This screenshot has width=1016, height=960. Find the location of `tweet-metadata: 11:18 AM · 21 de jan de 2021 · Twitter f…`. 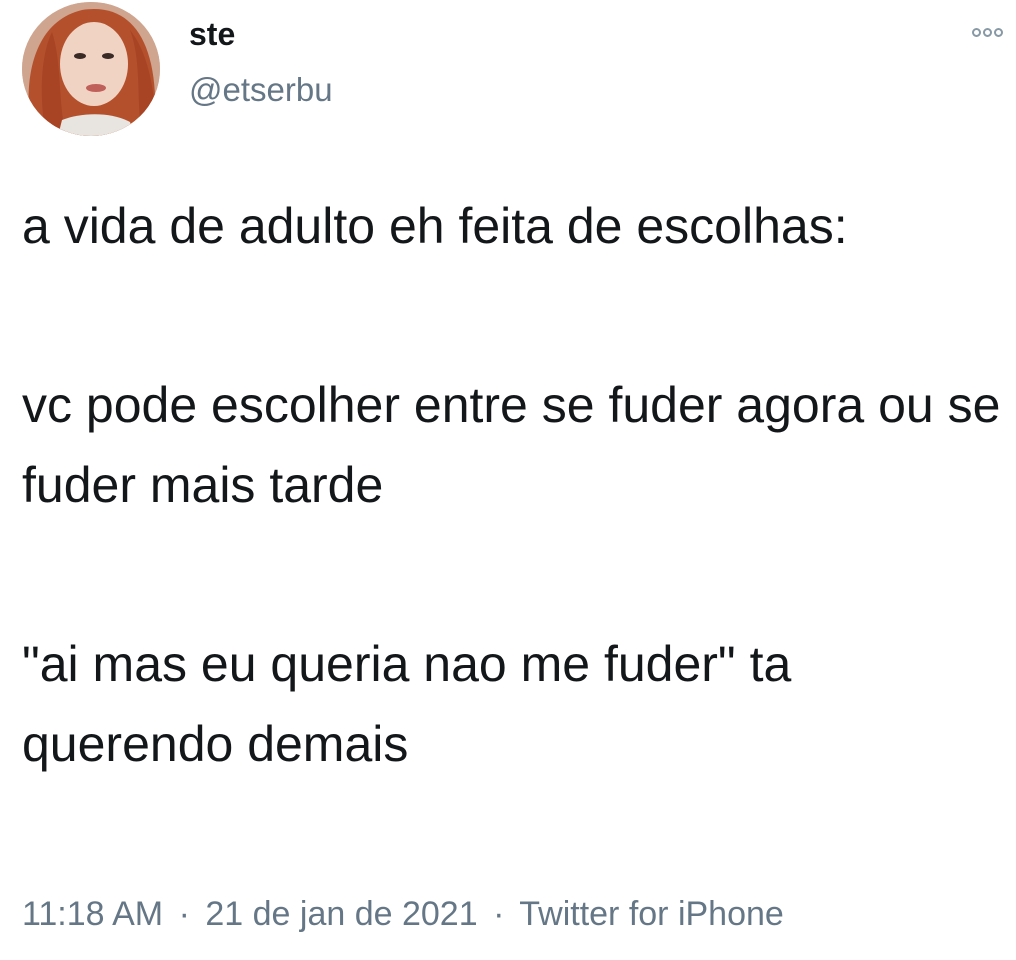

tweet-metadata: 11:18 AM · 21 de jan de 2021 · Twitter f… is located at coordinates (403, 914).